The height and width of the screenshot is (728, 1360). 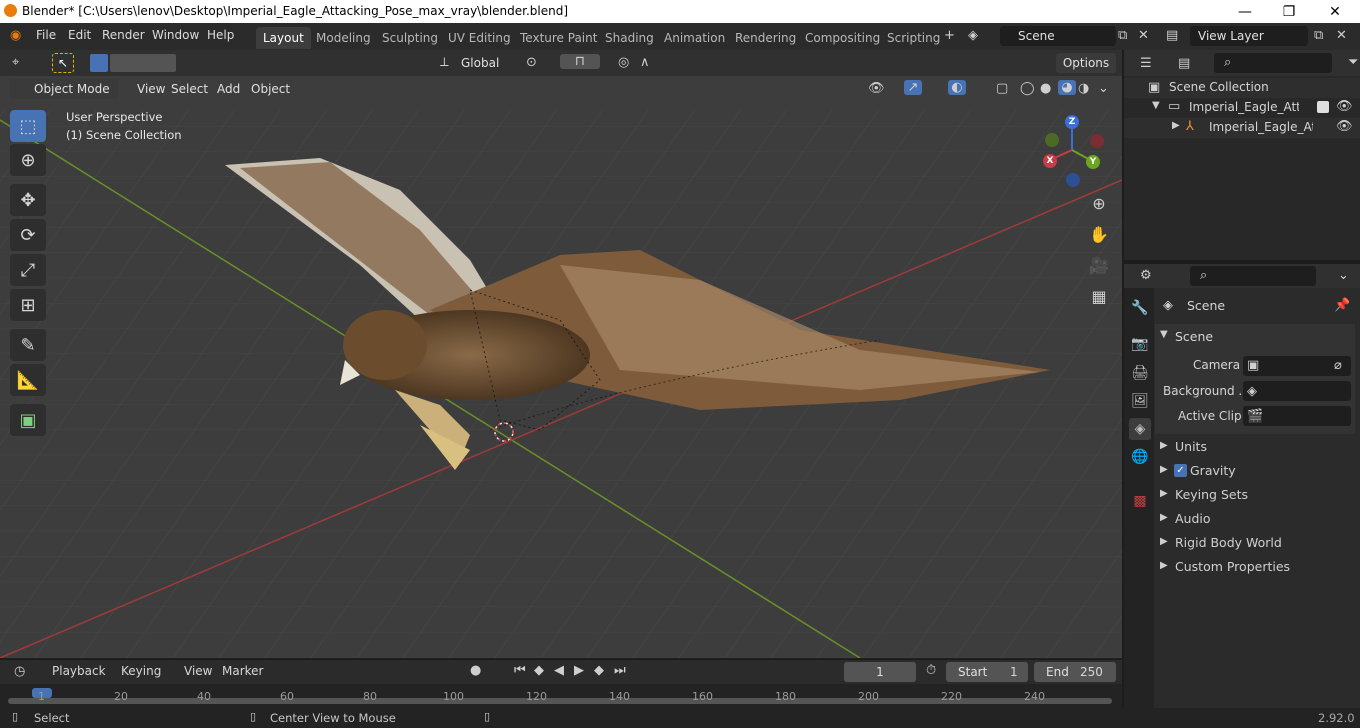 I want to click on collection-checkbox, so click(x=1323, y=107).